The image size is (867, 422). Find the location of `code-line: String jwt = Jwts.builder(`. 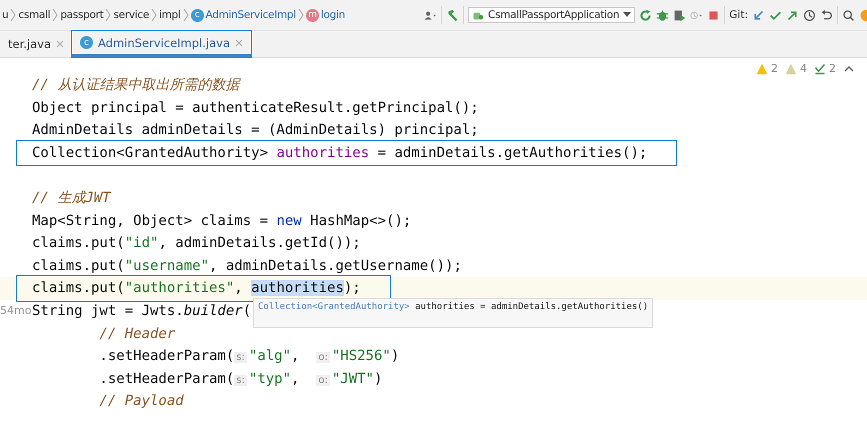

code-line: String jwt = Jwts.builder( is located at coordinates (142, 311).